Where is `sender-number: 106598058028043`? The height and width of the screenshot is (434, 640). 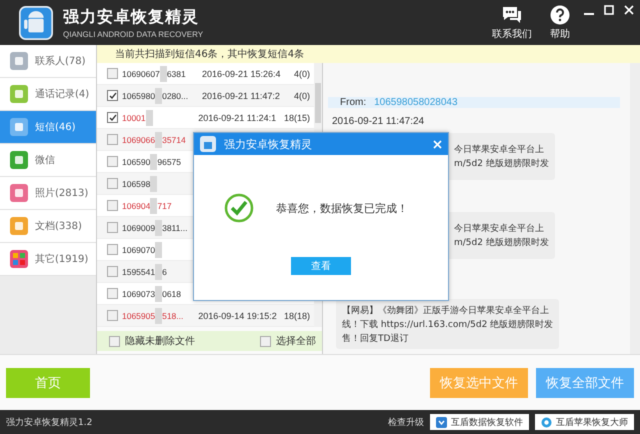
sender-number: 106598058028043 is located at coordinates (416, 102).